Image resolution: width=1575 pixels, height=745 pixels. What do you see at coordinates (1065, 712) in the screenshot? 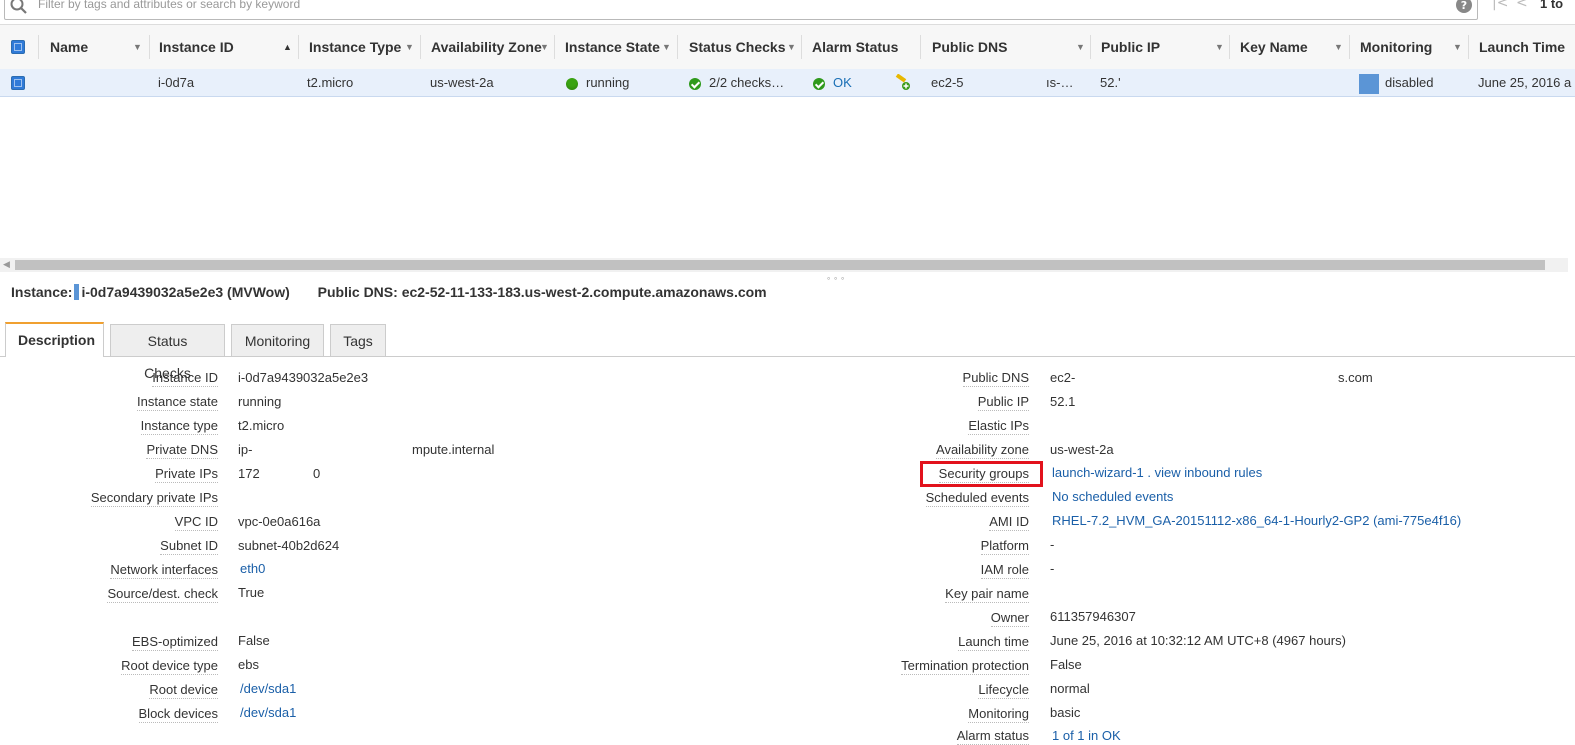
I see `value-monitoring: basic` at bounding box center [1065, 712].